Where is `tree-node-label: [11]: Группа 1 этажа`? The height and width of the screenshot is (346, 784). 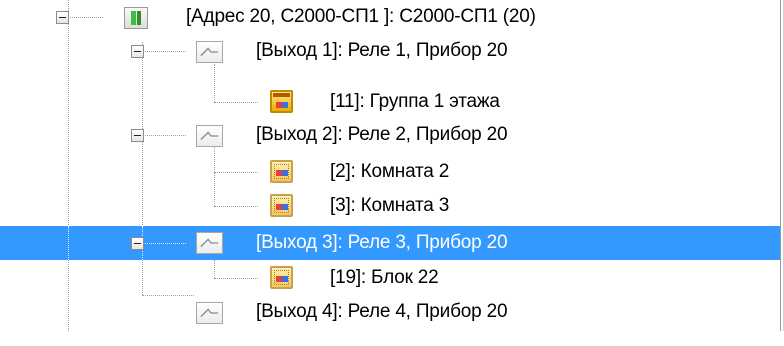
tree-node-label: [11]: Группа 1 этажа is located at coordinates (415, 101).